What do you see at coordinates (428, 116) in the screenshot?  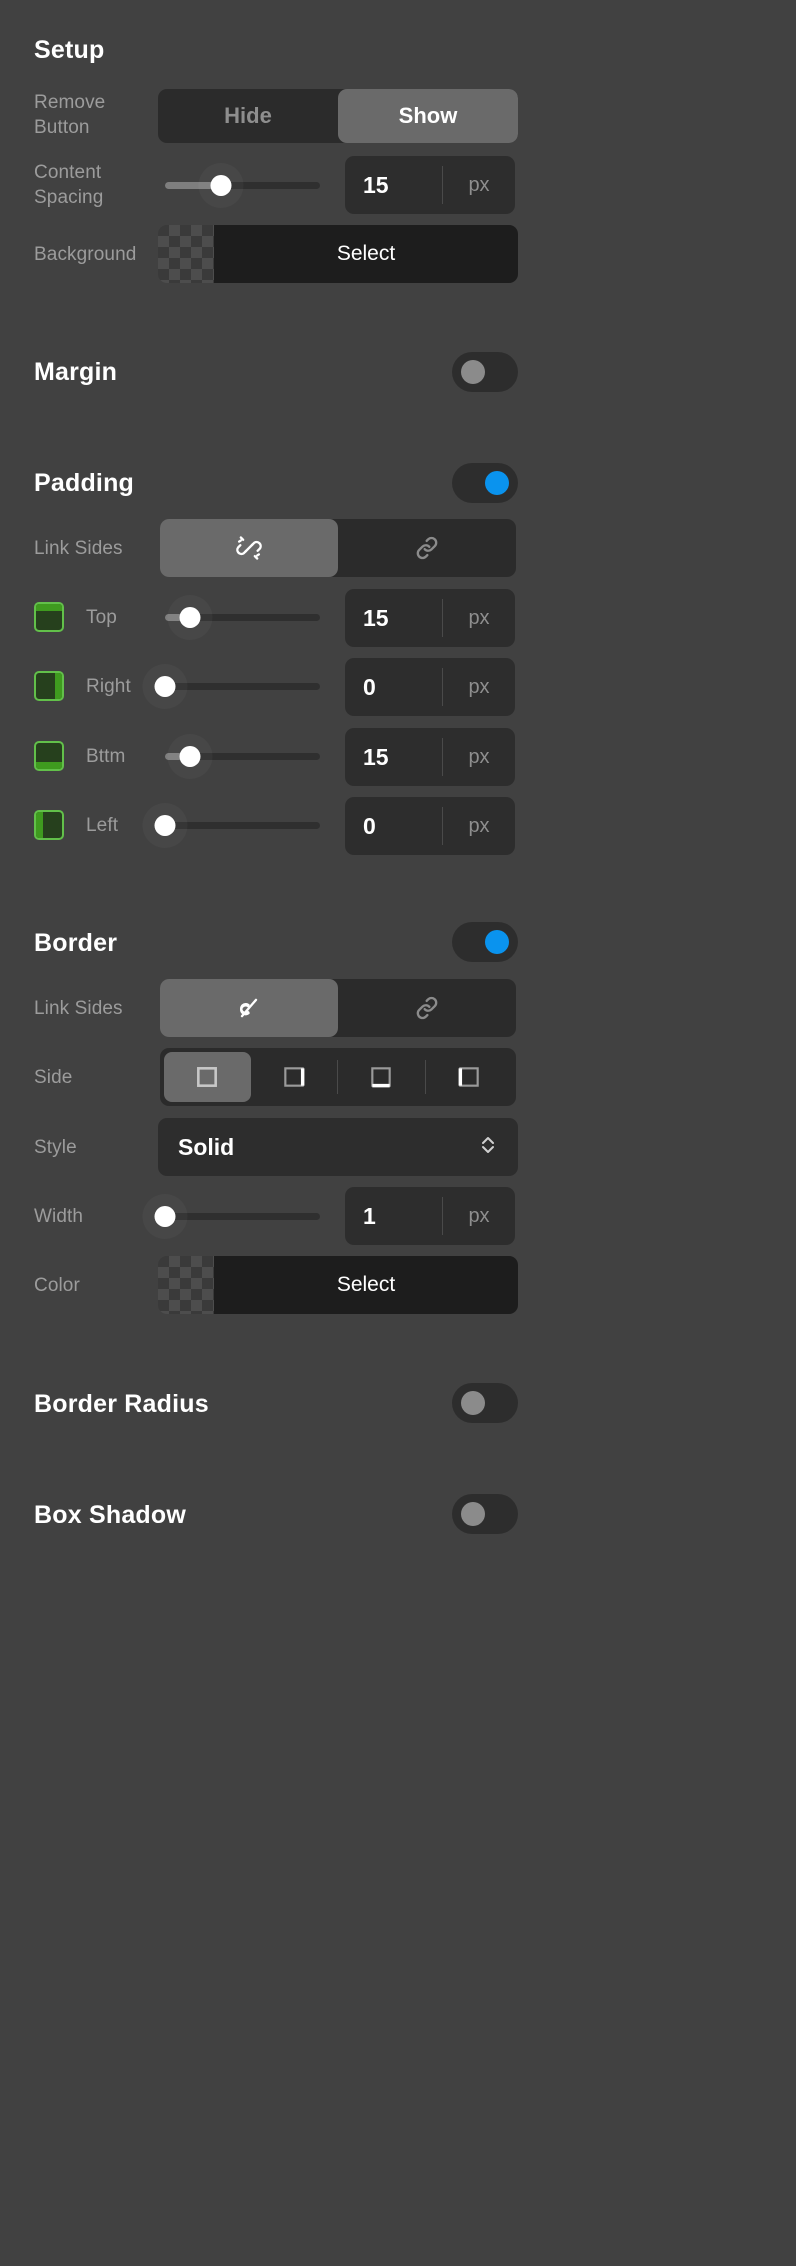 I see `remove-button-option-show: Show` at bounding box center [428, 116].